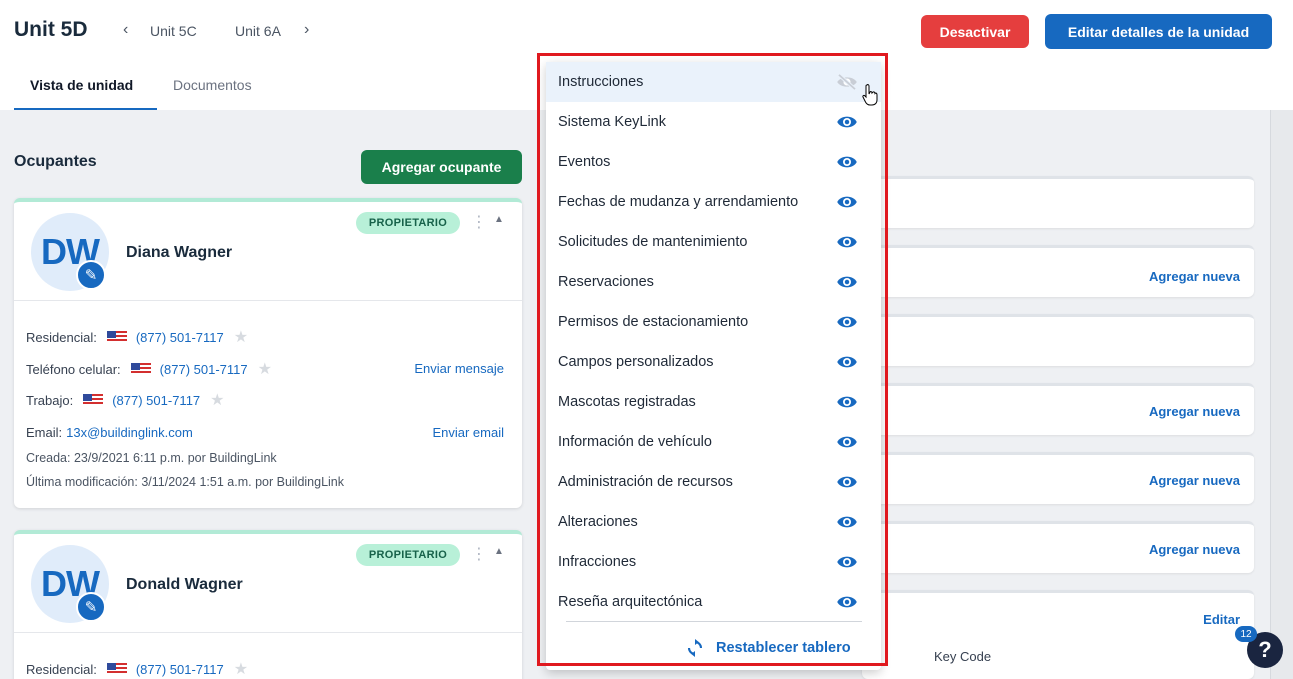  Describe the element at coordinates (441, 167) in the screenshot. I see `add-occupant-button: Agregar ocupante` at that location.